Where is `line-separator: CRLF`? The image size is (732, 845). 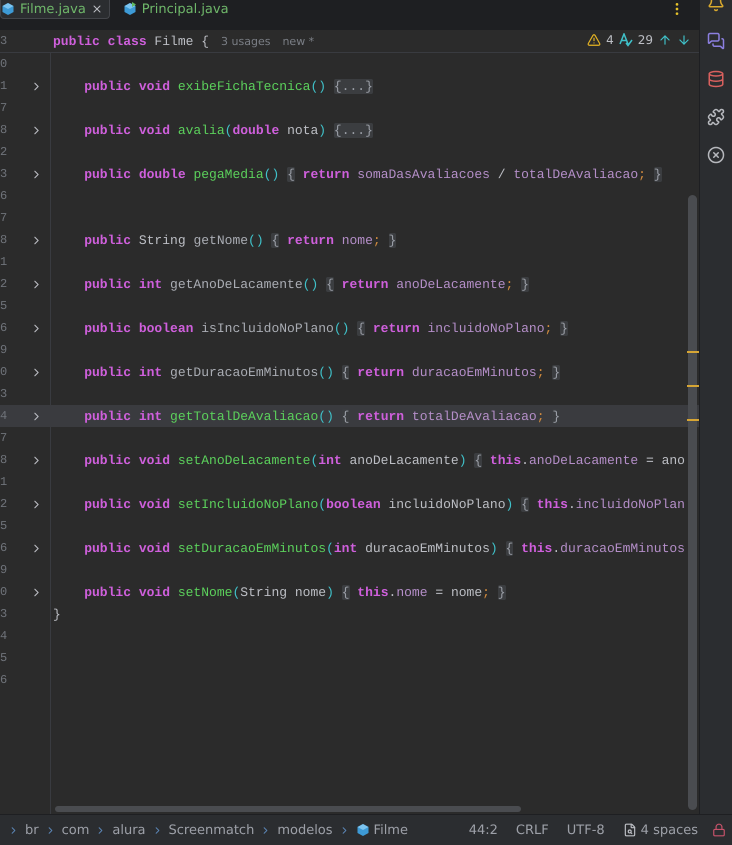 line-separator: CRLF is located at coordinates (532, 830).